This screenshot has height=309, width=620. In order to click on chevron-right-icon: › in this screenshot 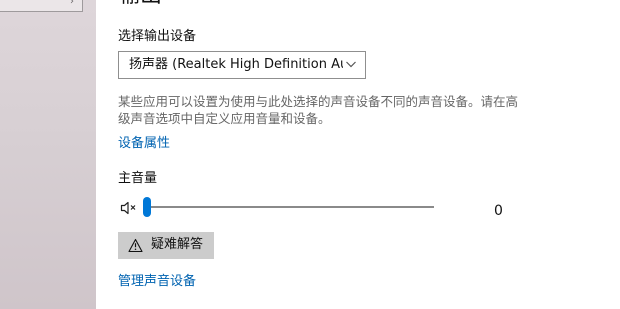, I will do `click(72, 3)`.